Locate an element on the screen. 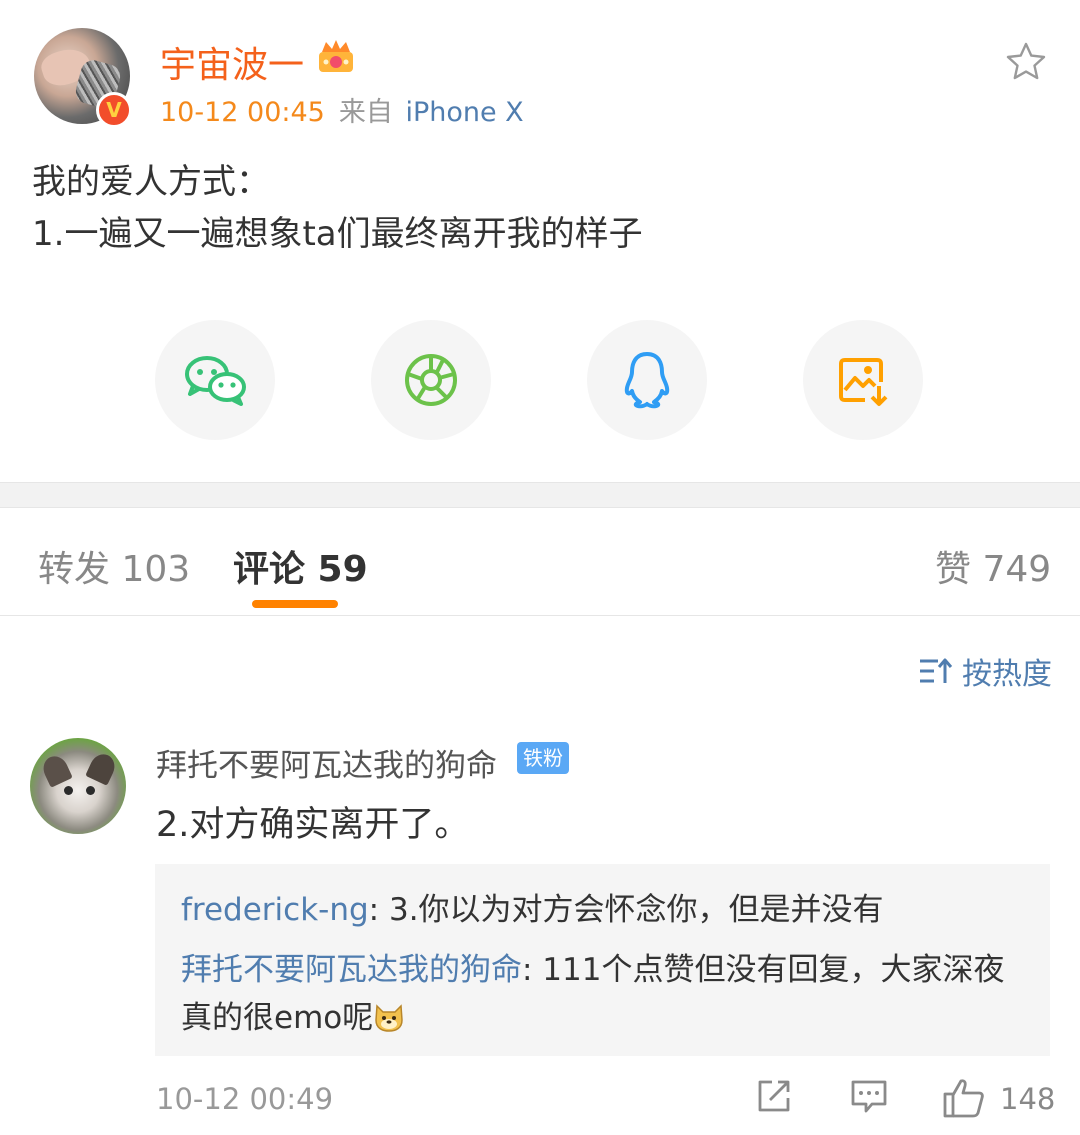  share-moments-button is located at coordinates (431, 380).